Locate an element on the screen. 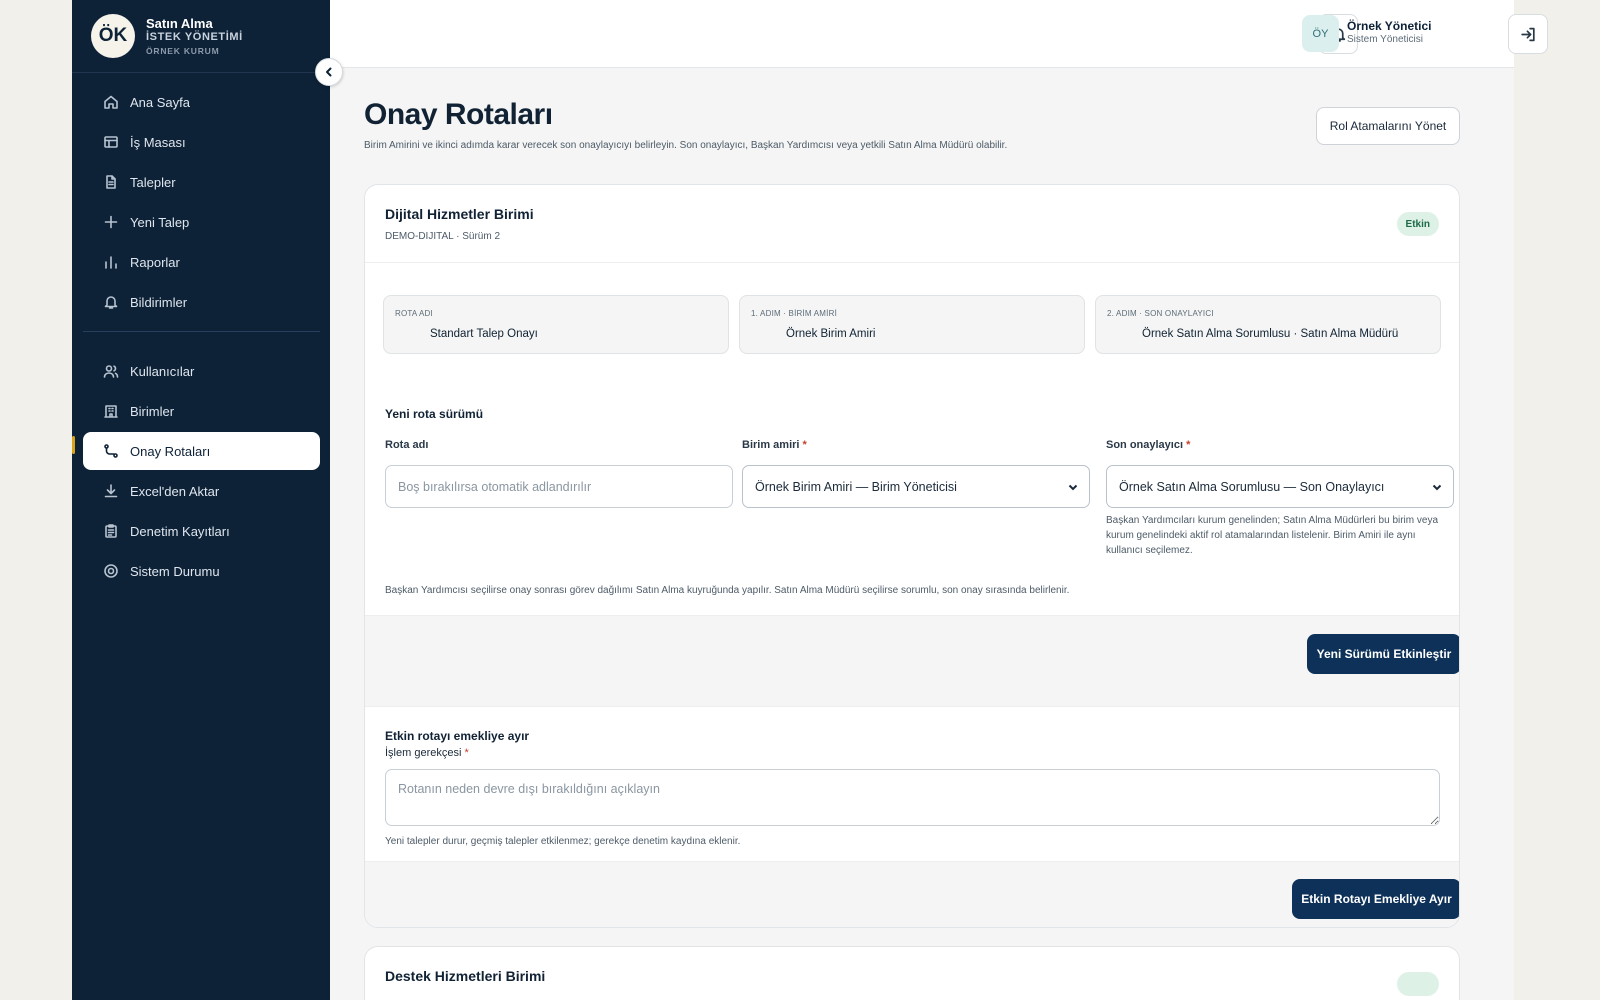 This screenshot has width=1600, height=1000. sidebar-item-denetim-kayitlari: Denetim Kayıtları is located at coordinates (201, 531).